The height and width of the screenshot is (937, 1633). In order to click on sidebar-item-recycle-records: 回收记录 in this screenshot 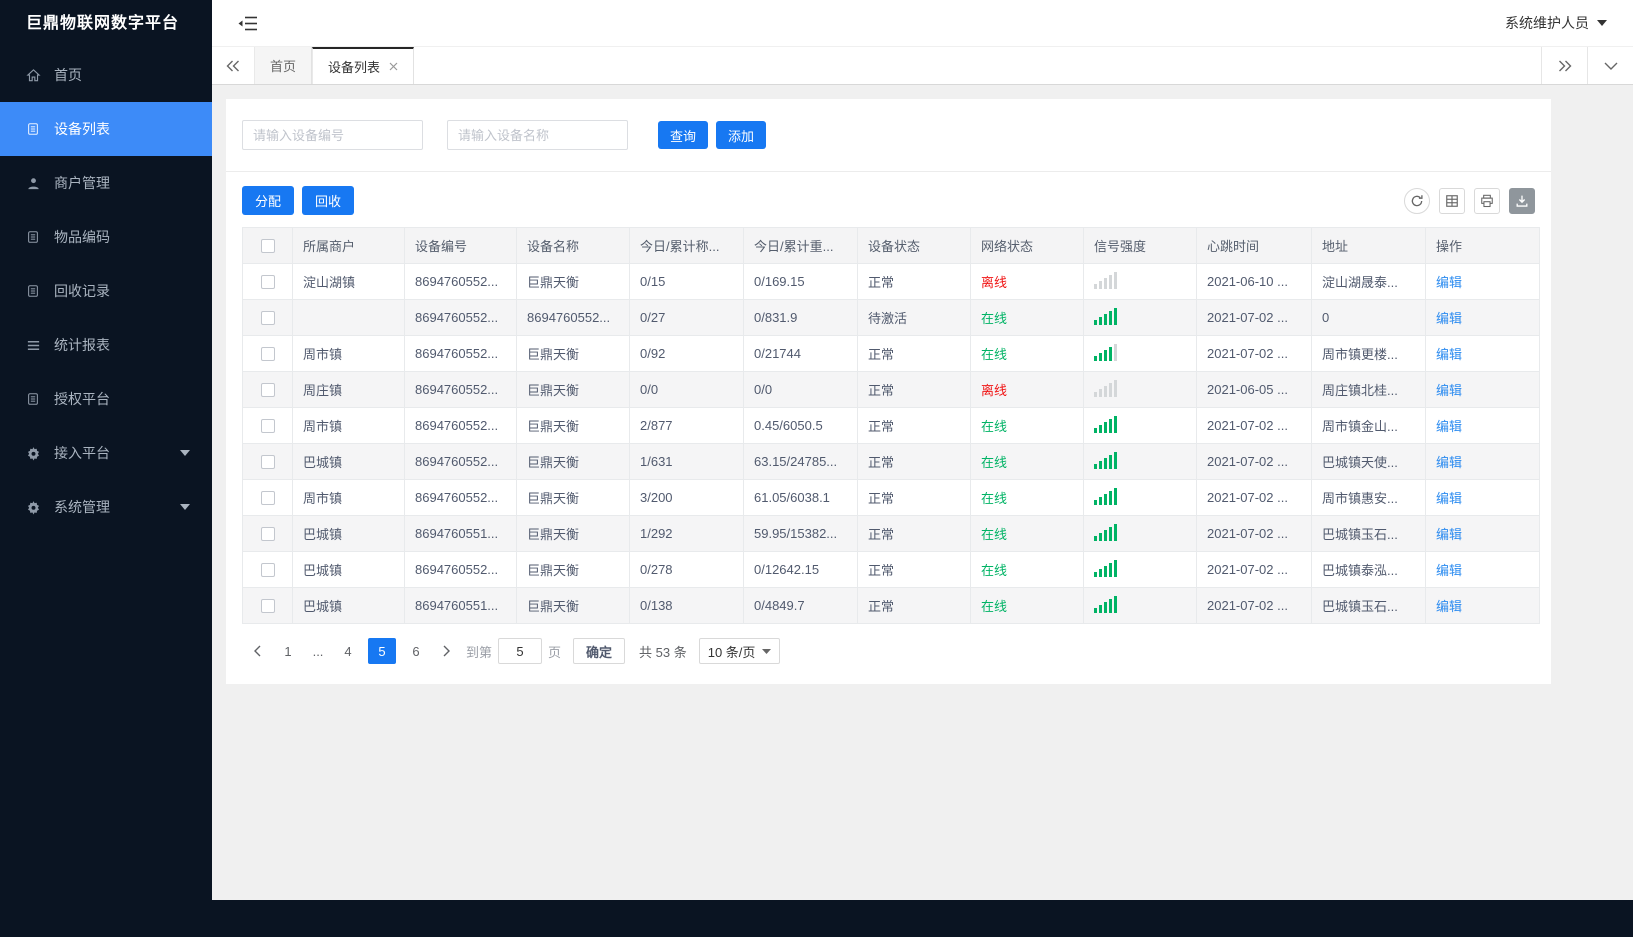, I will do `click(106, 291)`.